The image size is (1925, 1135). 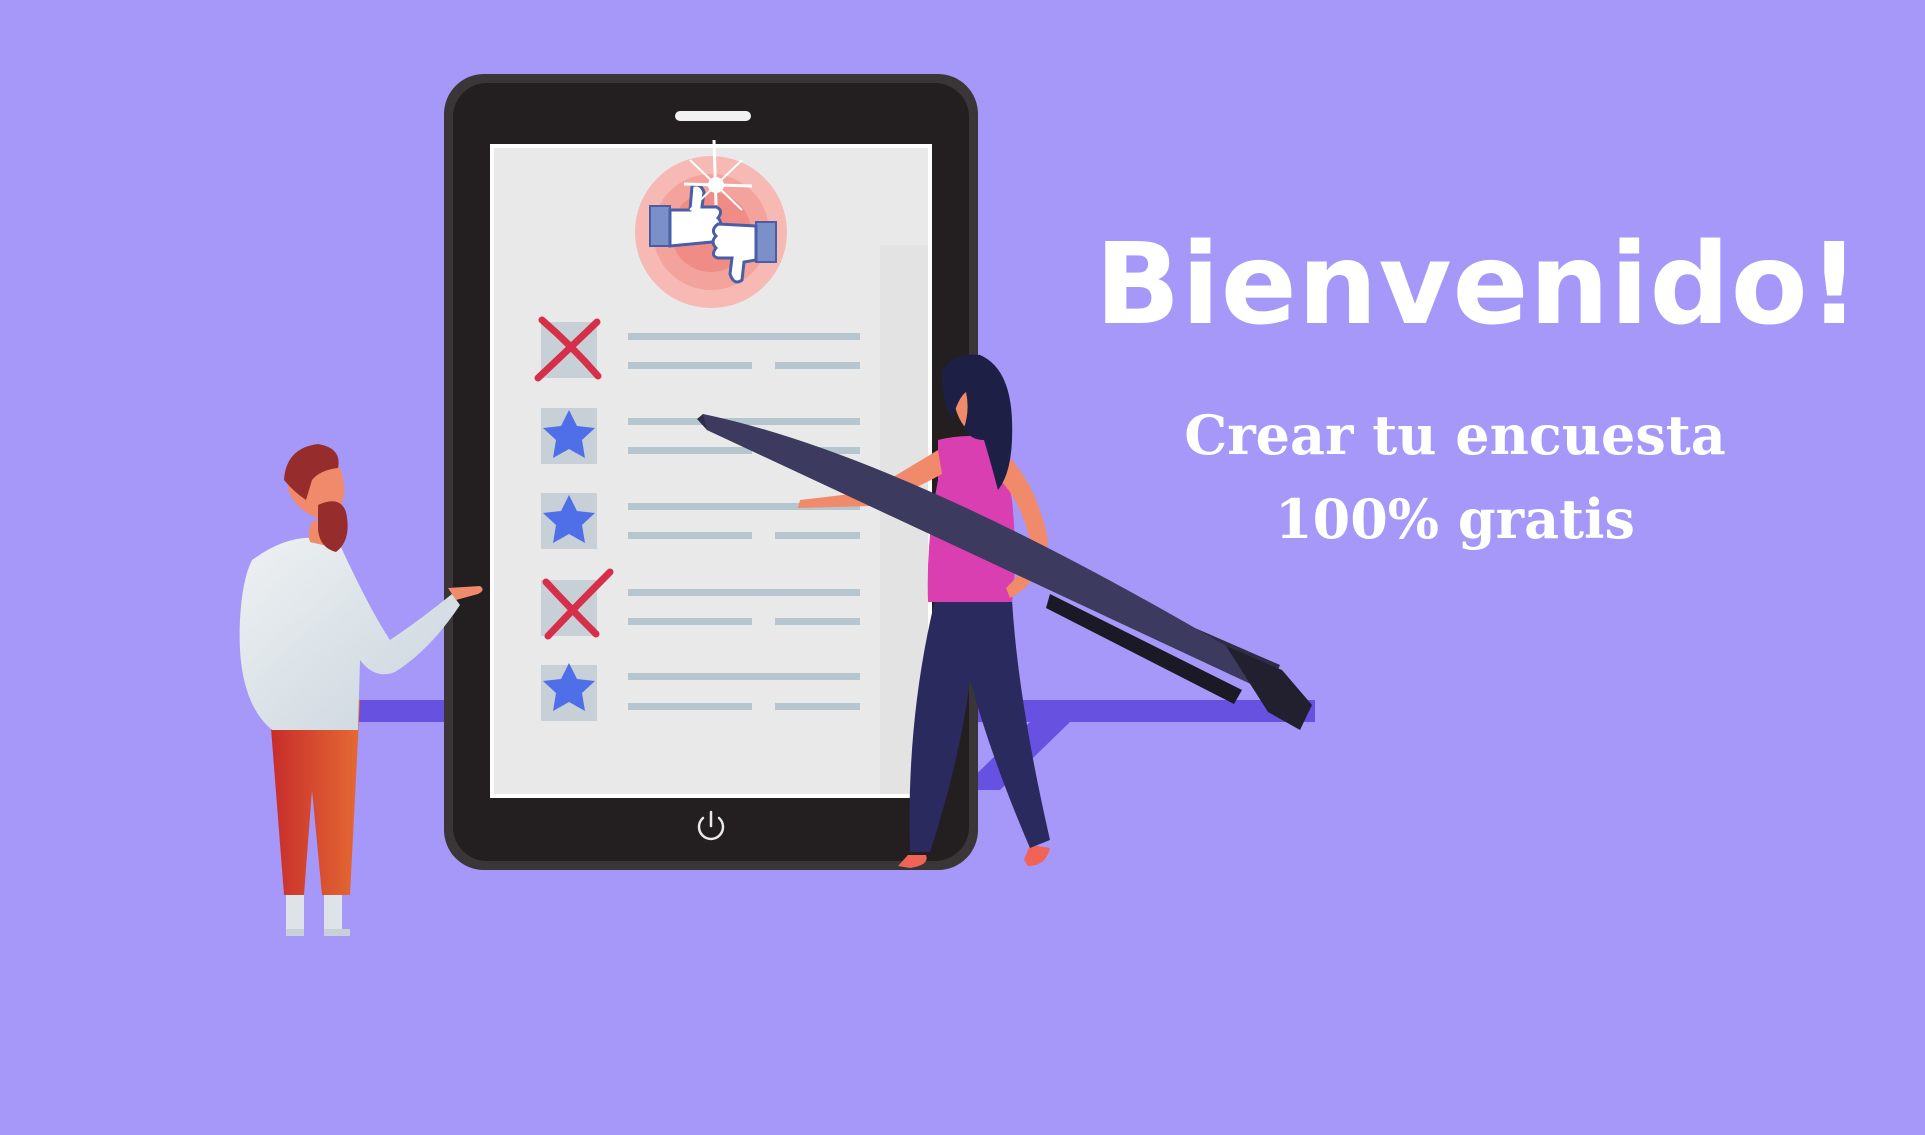 I want to click on welcome-title: Bienvenido!, so click(x=1478, y=285).